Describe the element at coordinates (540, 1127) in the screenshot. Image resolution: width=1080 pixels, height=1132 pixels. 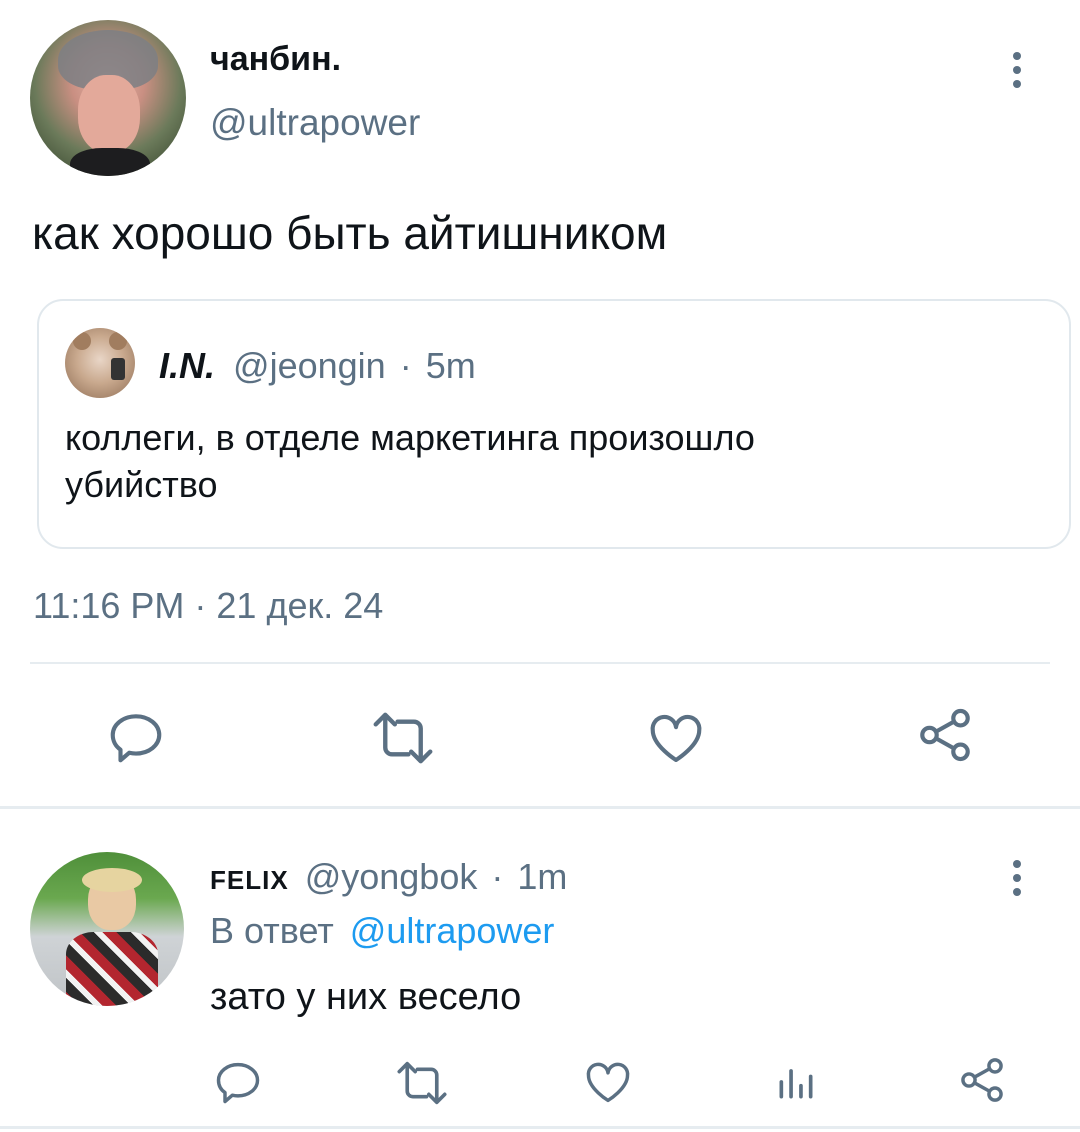
I see `bottom-divider` at that location.